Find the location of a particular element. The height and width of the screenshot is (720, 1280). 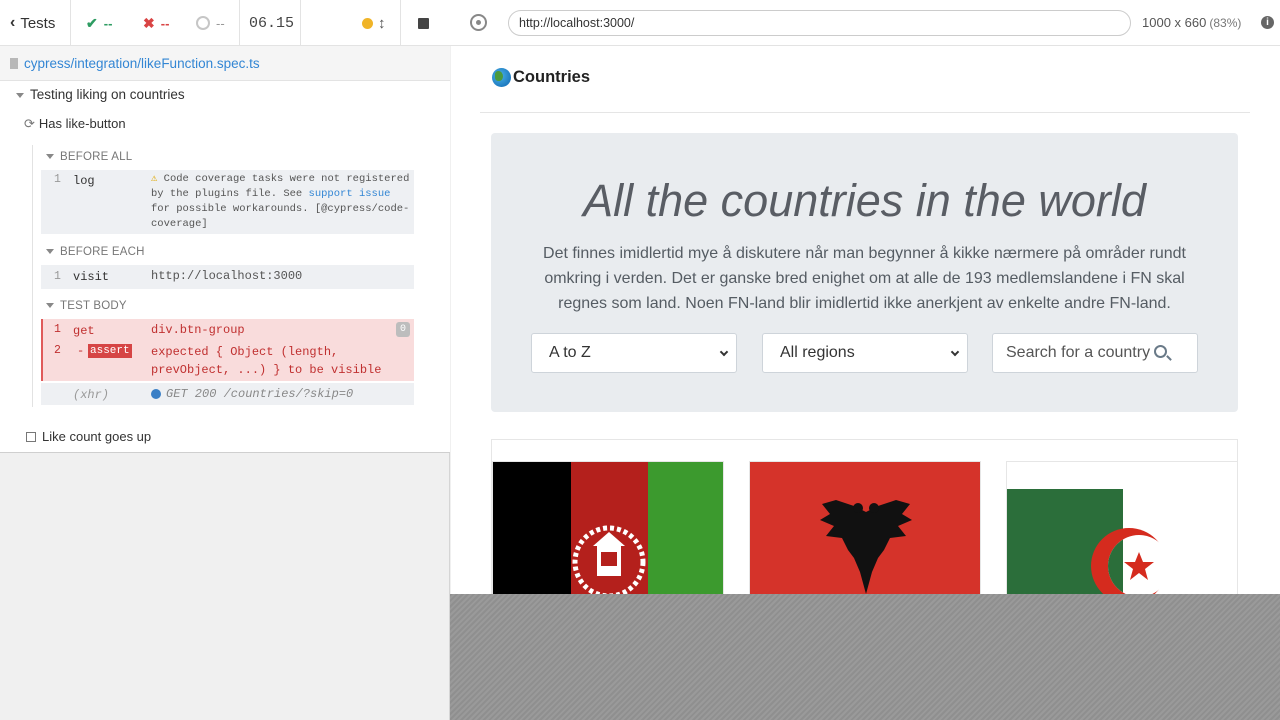

passed-count: ✔ -- is located at coordinates (99, 23).